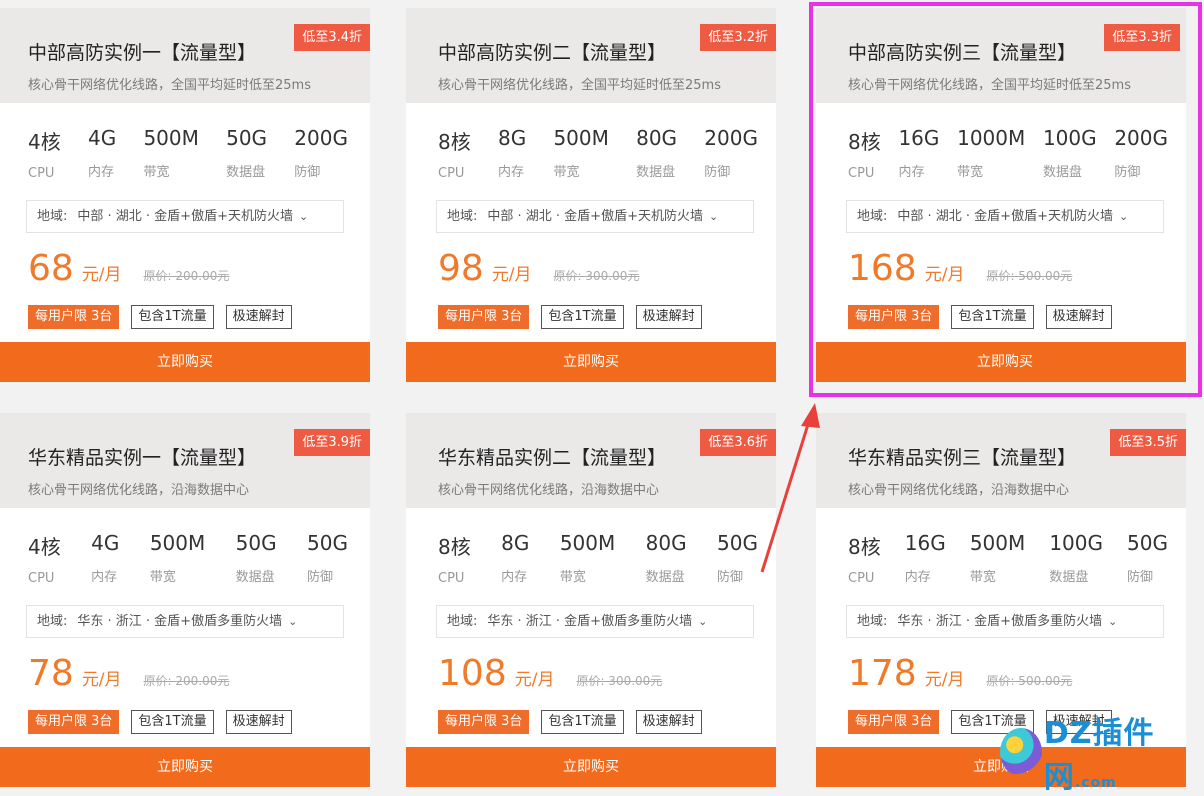  I want to click on spec-row: 4核 CPU 4G 内存 500M 带宽 50G 数据盘 200G 防御, so click(188, 156).